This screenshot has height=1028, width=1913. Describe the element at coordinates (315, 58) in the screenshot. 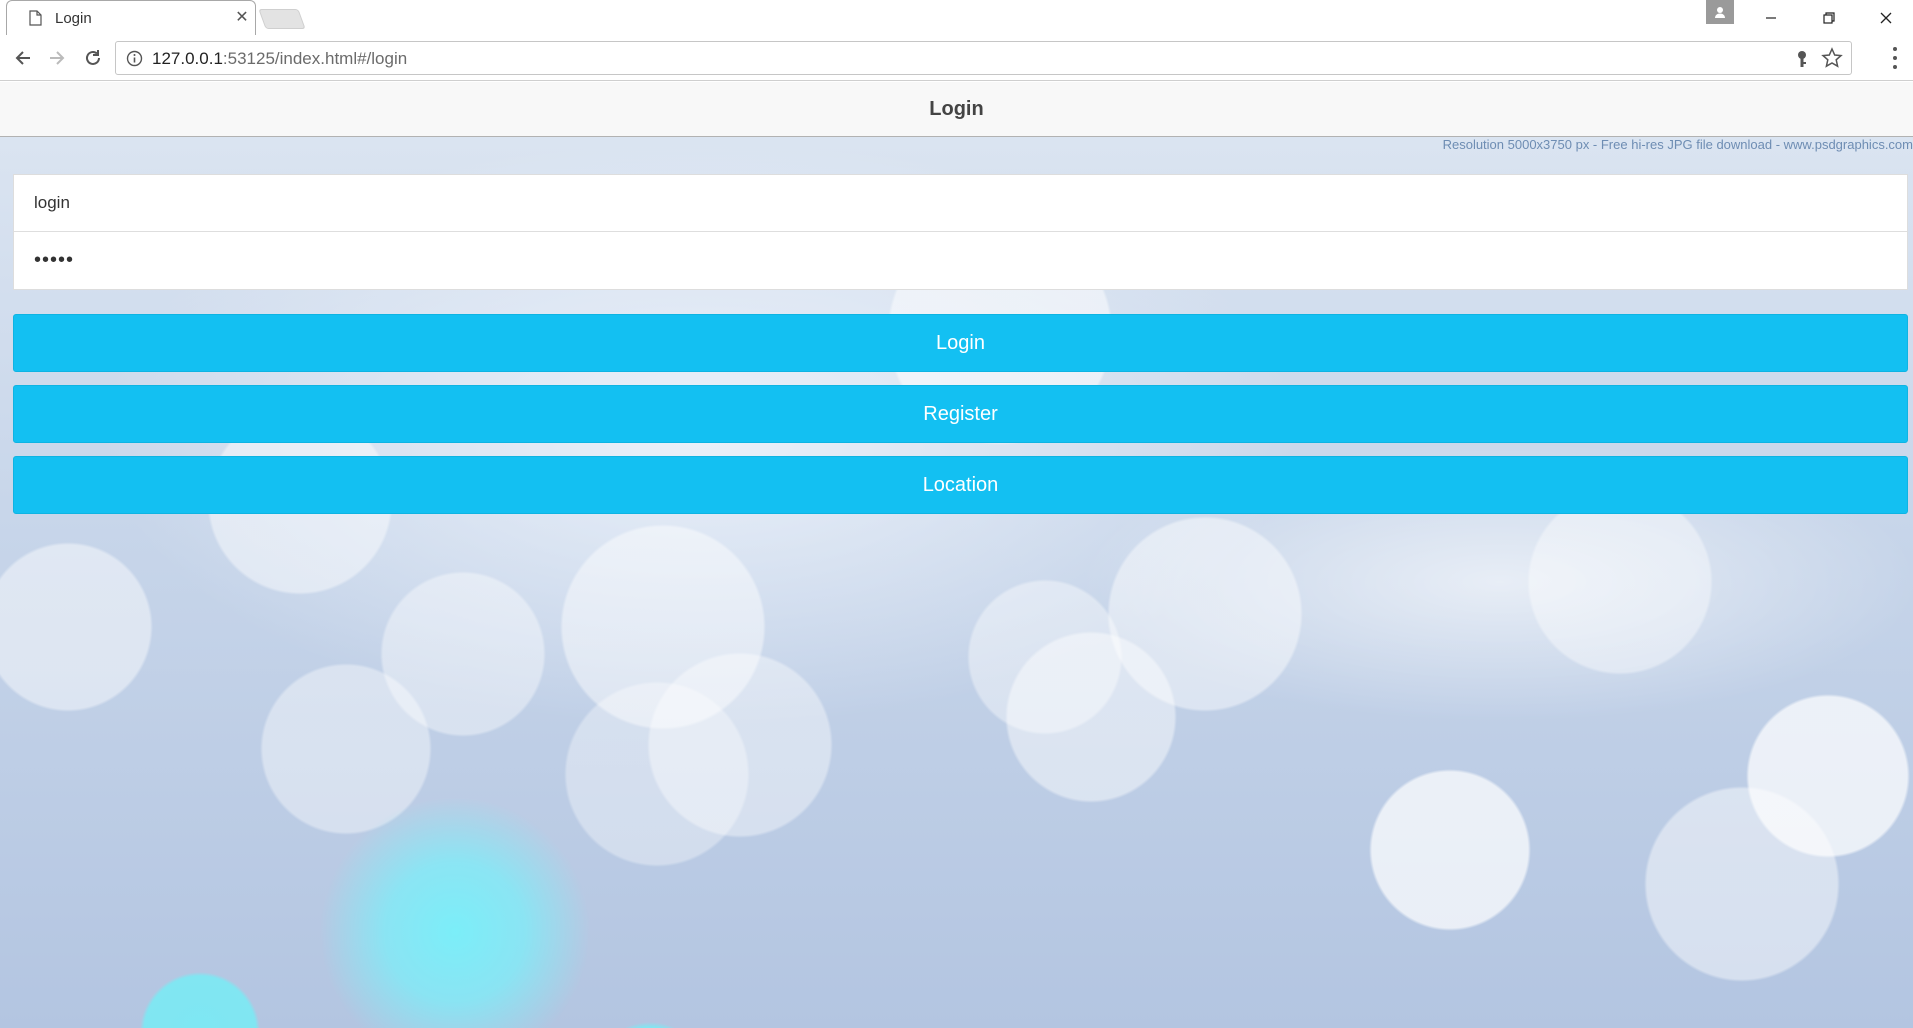

I see `url-path: :53125/index.html#/login` at that location.